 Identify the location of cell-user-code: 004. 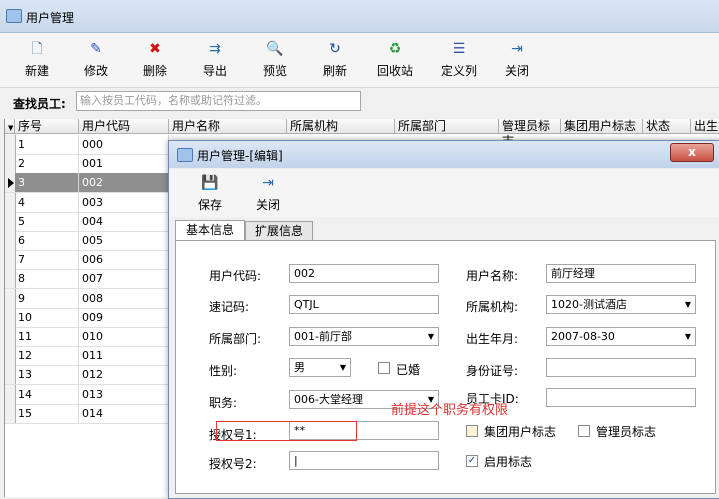
(124, 221).